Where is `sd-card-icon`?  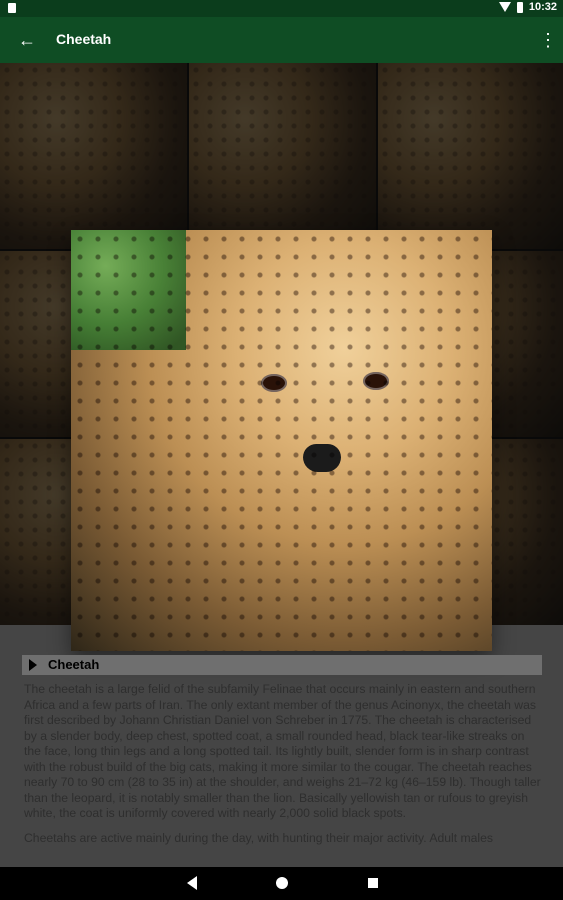 sd-card-icon is located at coordinates (12, 8).